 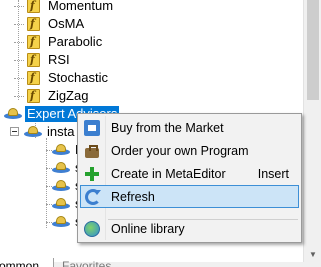 I want to click on menu-item-buy-from-market: Buy from the Market, so click(x=189, y=128).